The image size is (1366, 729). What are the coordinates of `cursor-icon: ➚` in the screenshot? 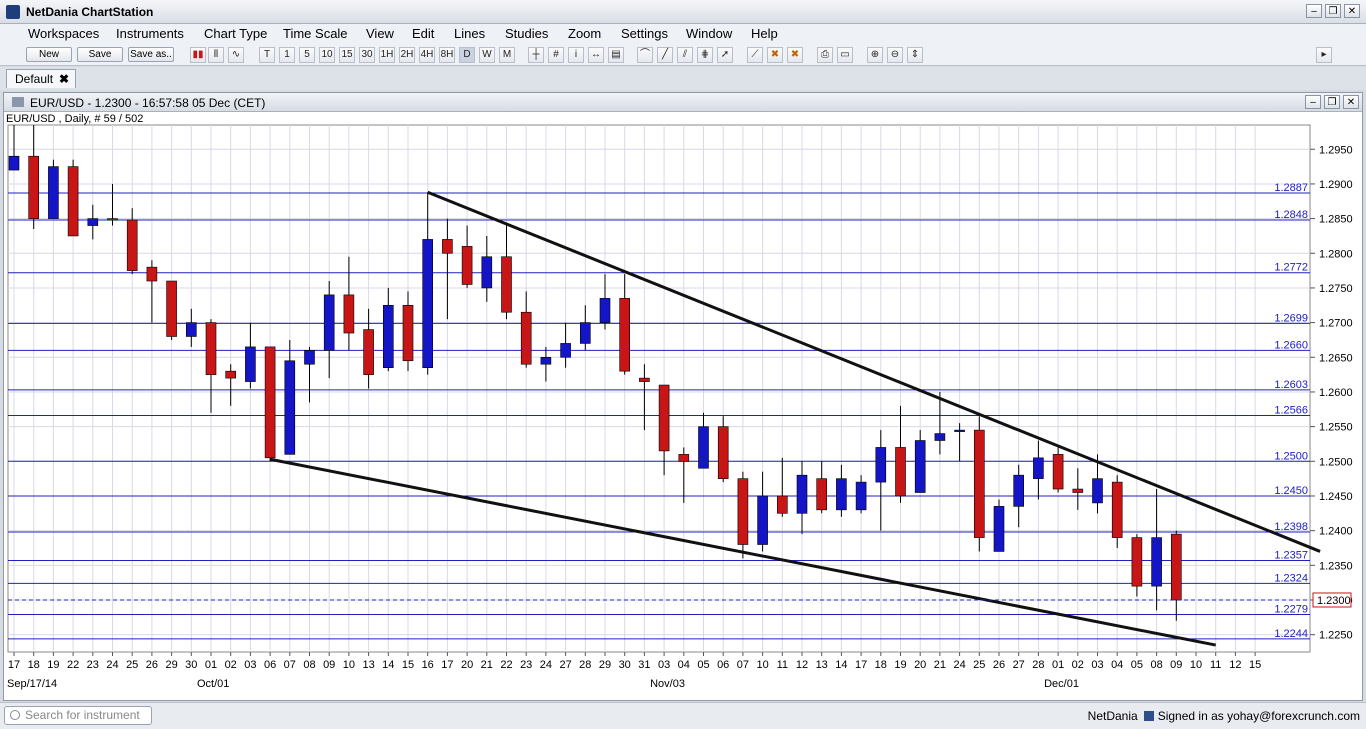 It's located at (725, 55).